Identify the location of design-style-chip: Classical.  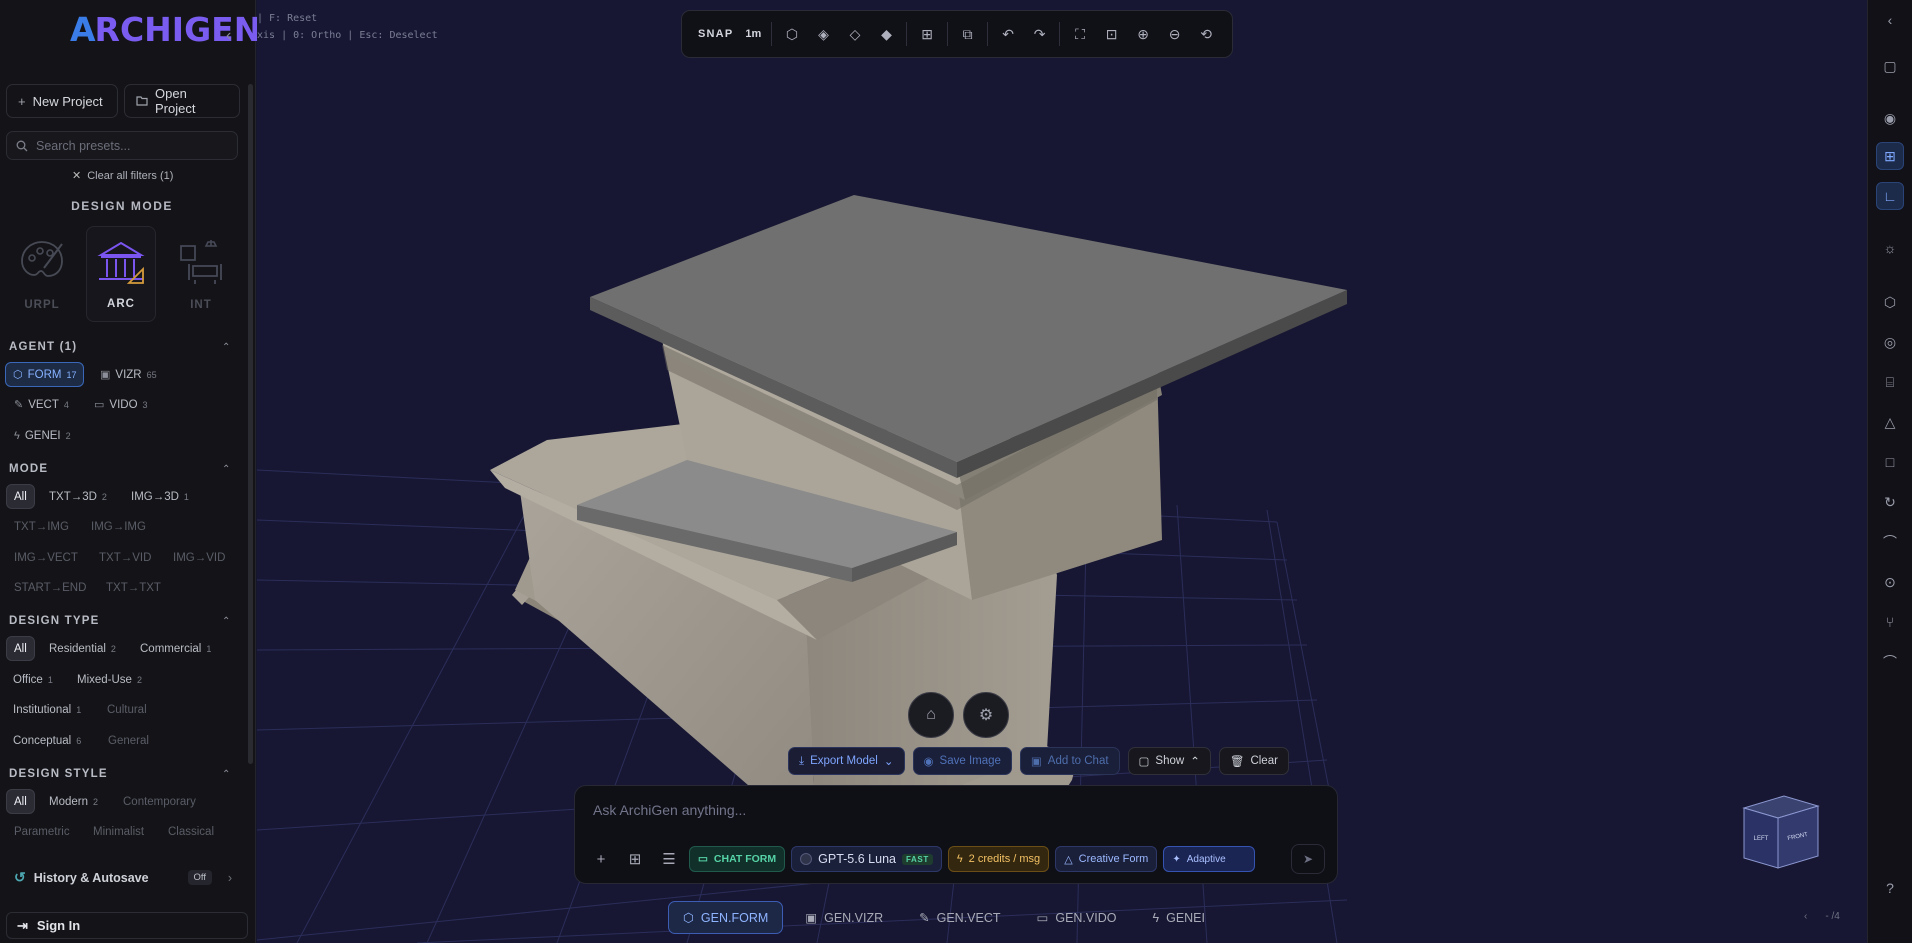
(191, 831).